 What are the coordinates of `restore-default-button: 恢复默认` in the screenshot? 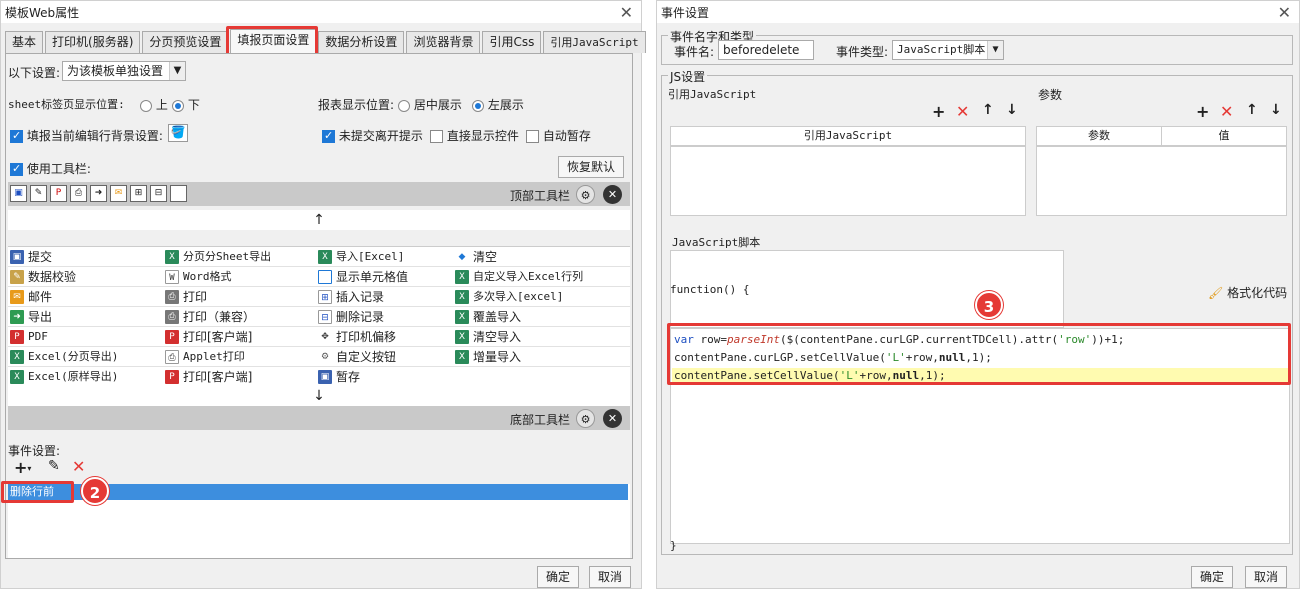 It's located at (591, 167).